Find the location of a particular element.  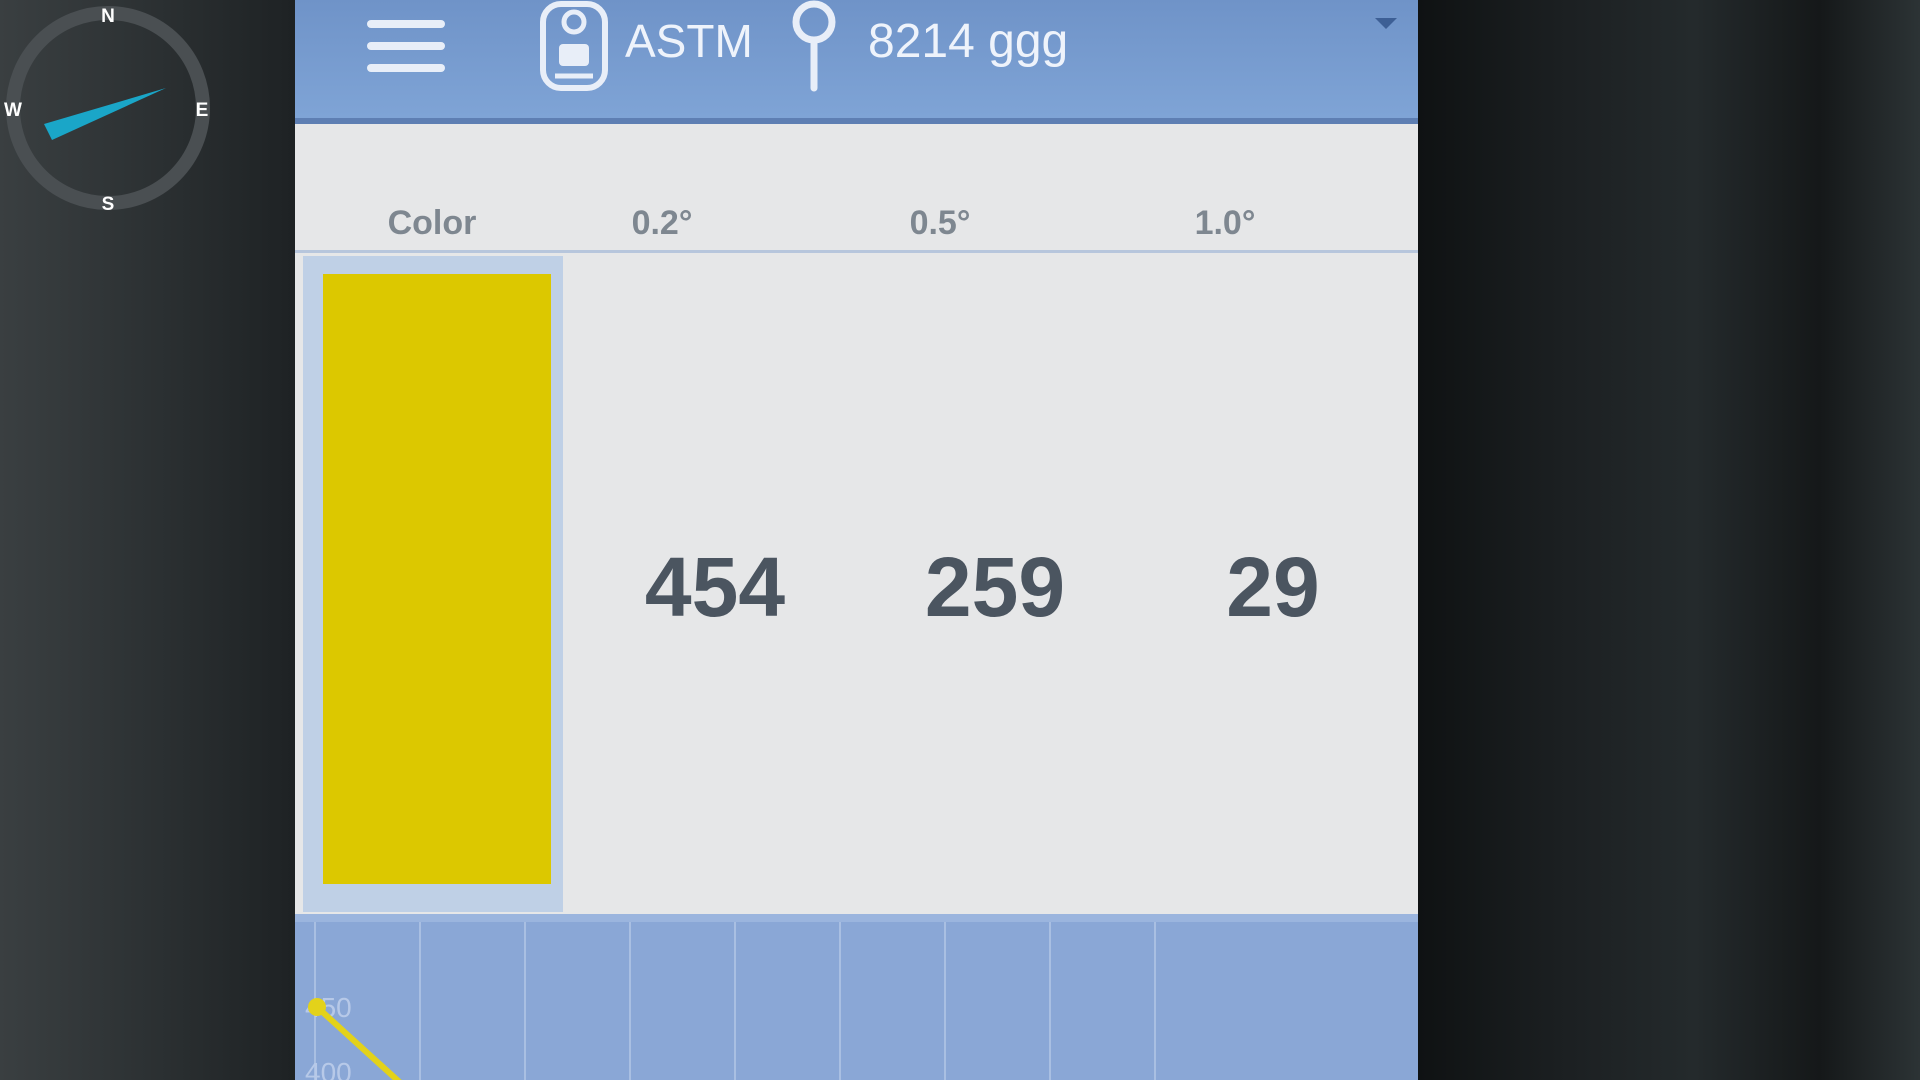

history-chart: 450 400 is located at coordinates (856, 997).